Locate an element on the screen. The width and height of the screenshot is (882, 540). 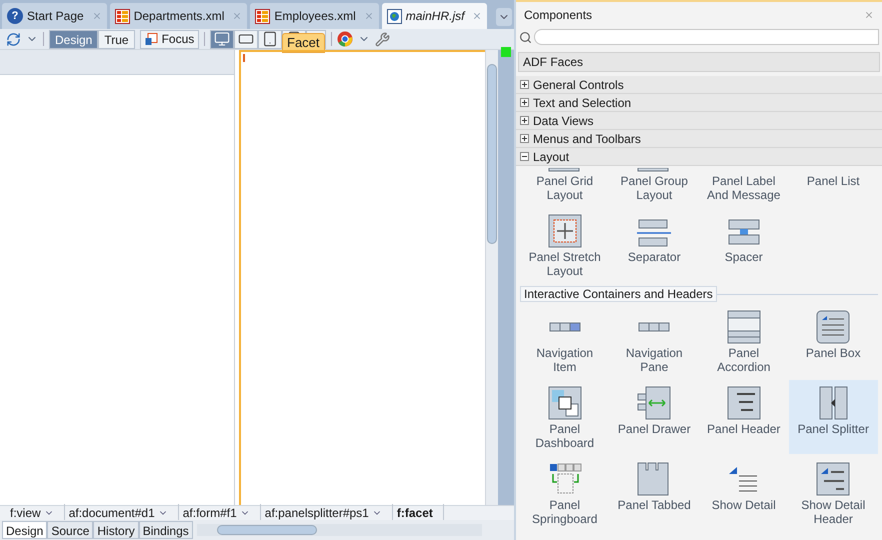
editor-tab: Departments.xml is located at coordinates (179, 16).